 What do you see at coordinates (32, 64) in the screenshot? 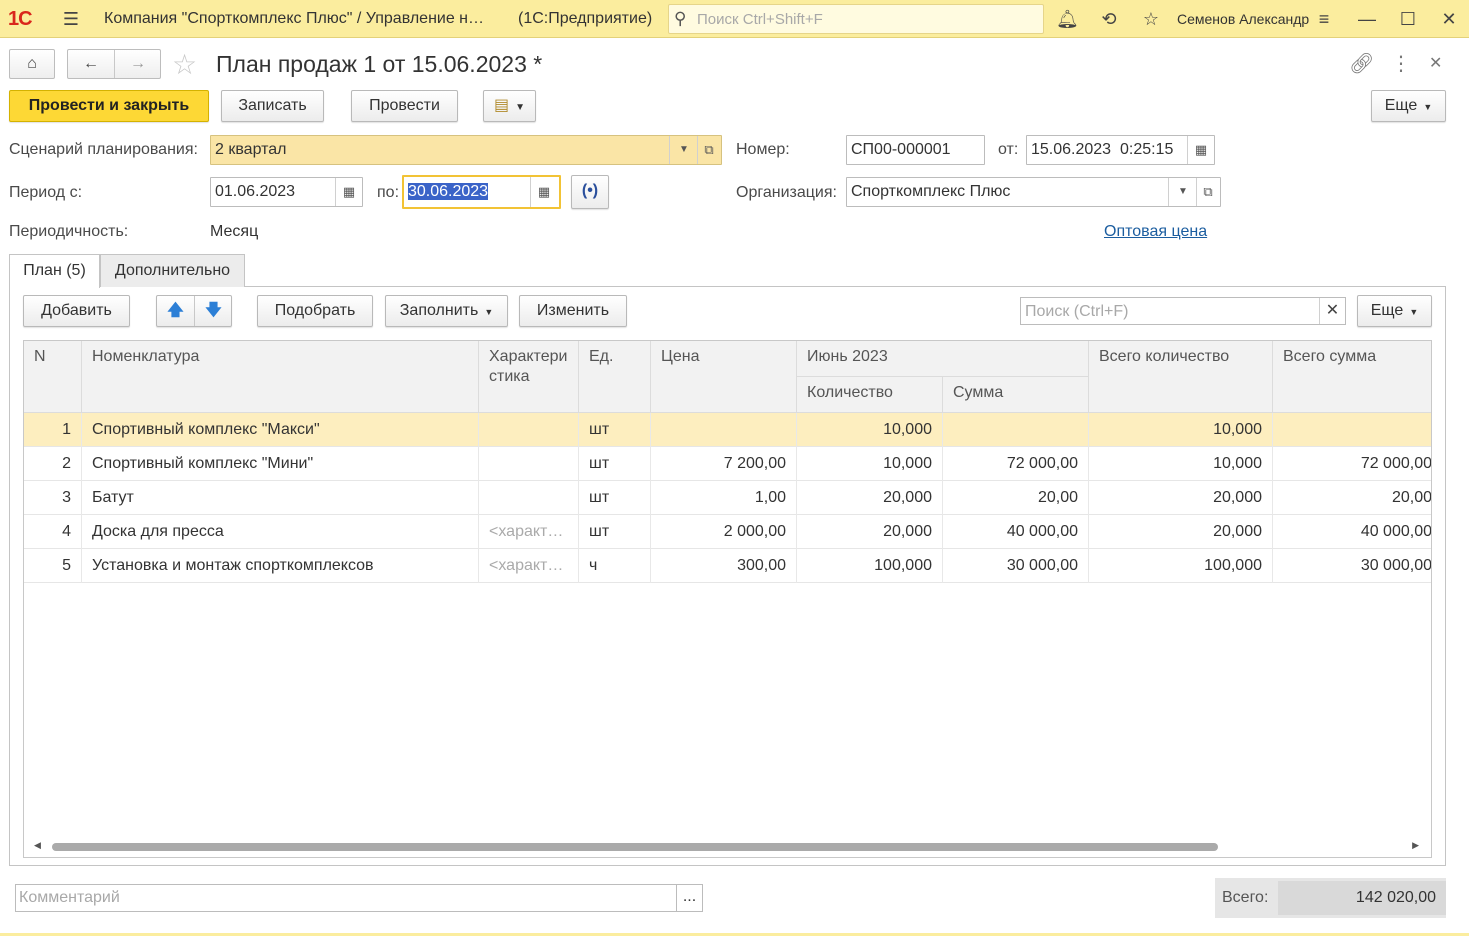
I see `home-button: ⌂` at bounding box center [32, 64].